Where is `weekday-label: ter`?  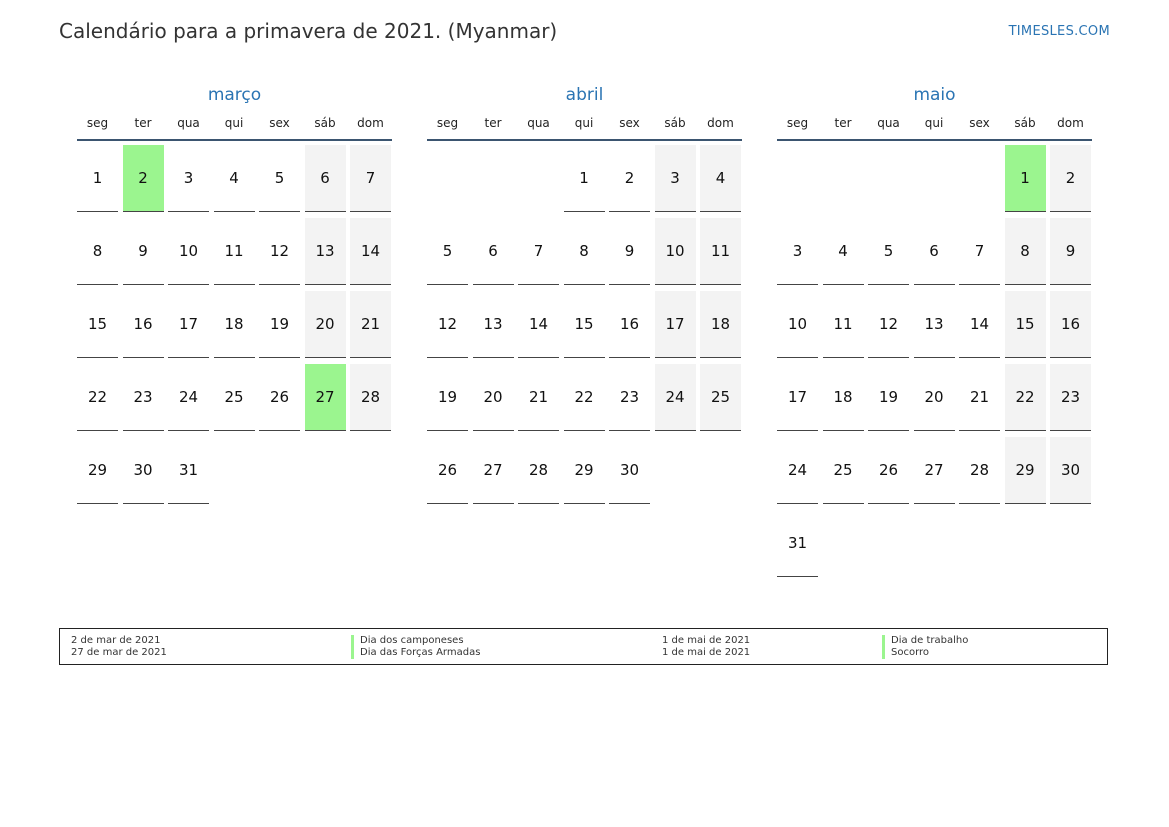
weekday-label: ter is located at coordinates (493, 123).